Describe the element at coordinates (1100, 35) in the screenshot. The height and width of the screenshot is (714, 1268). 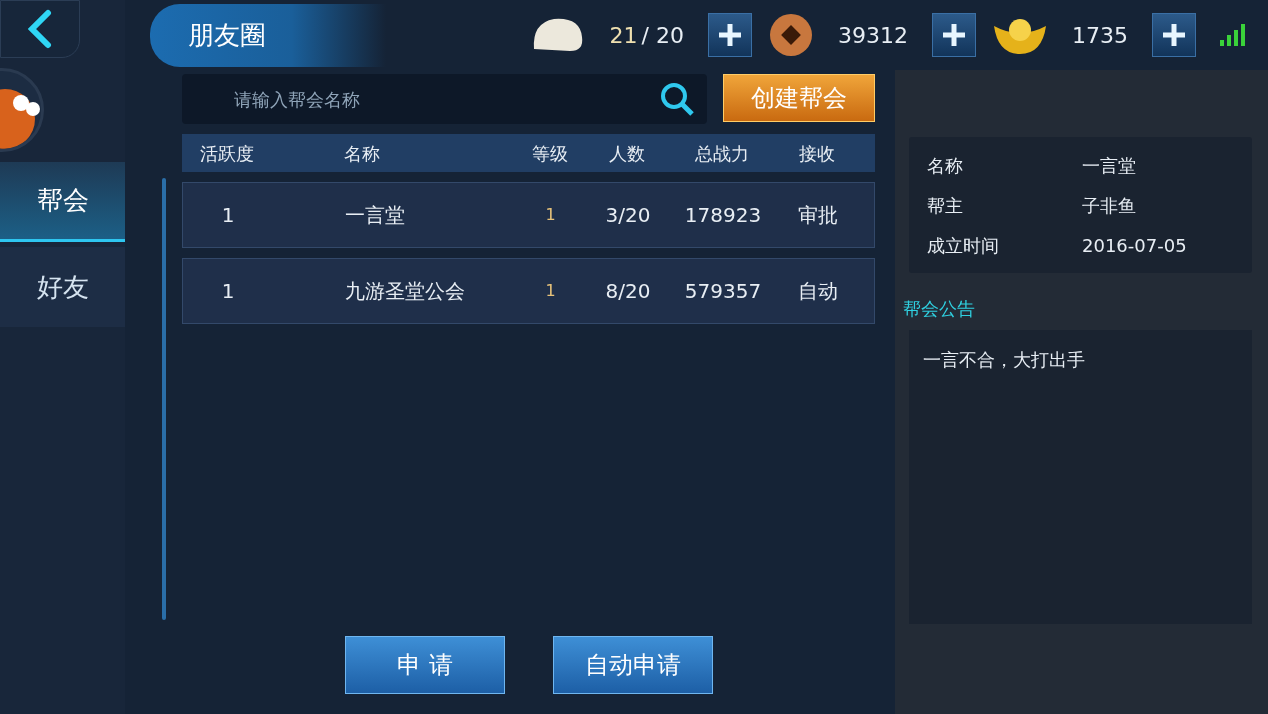
I see `resource-value: 1735` at that location.